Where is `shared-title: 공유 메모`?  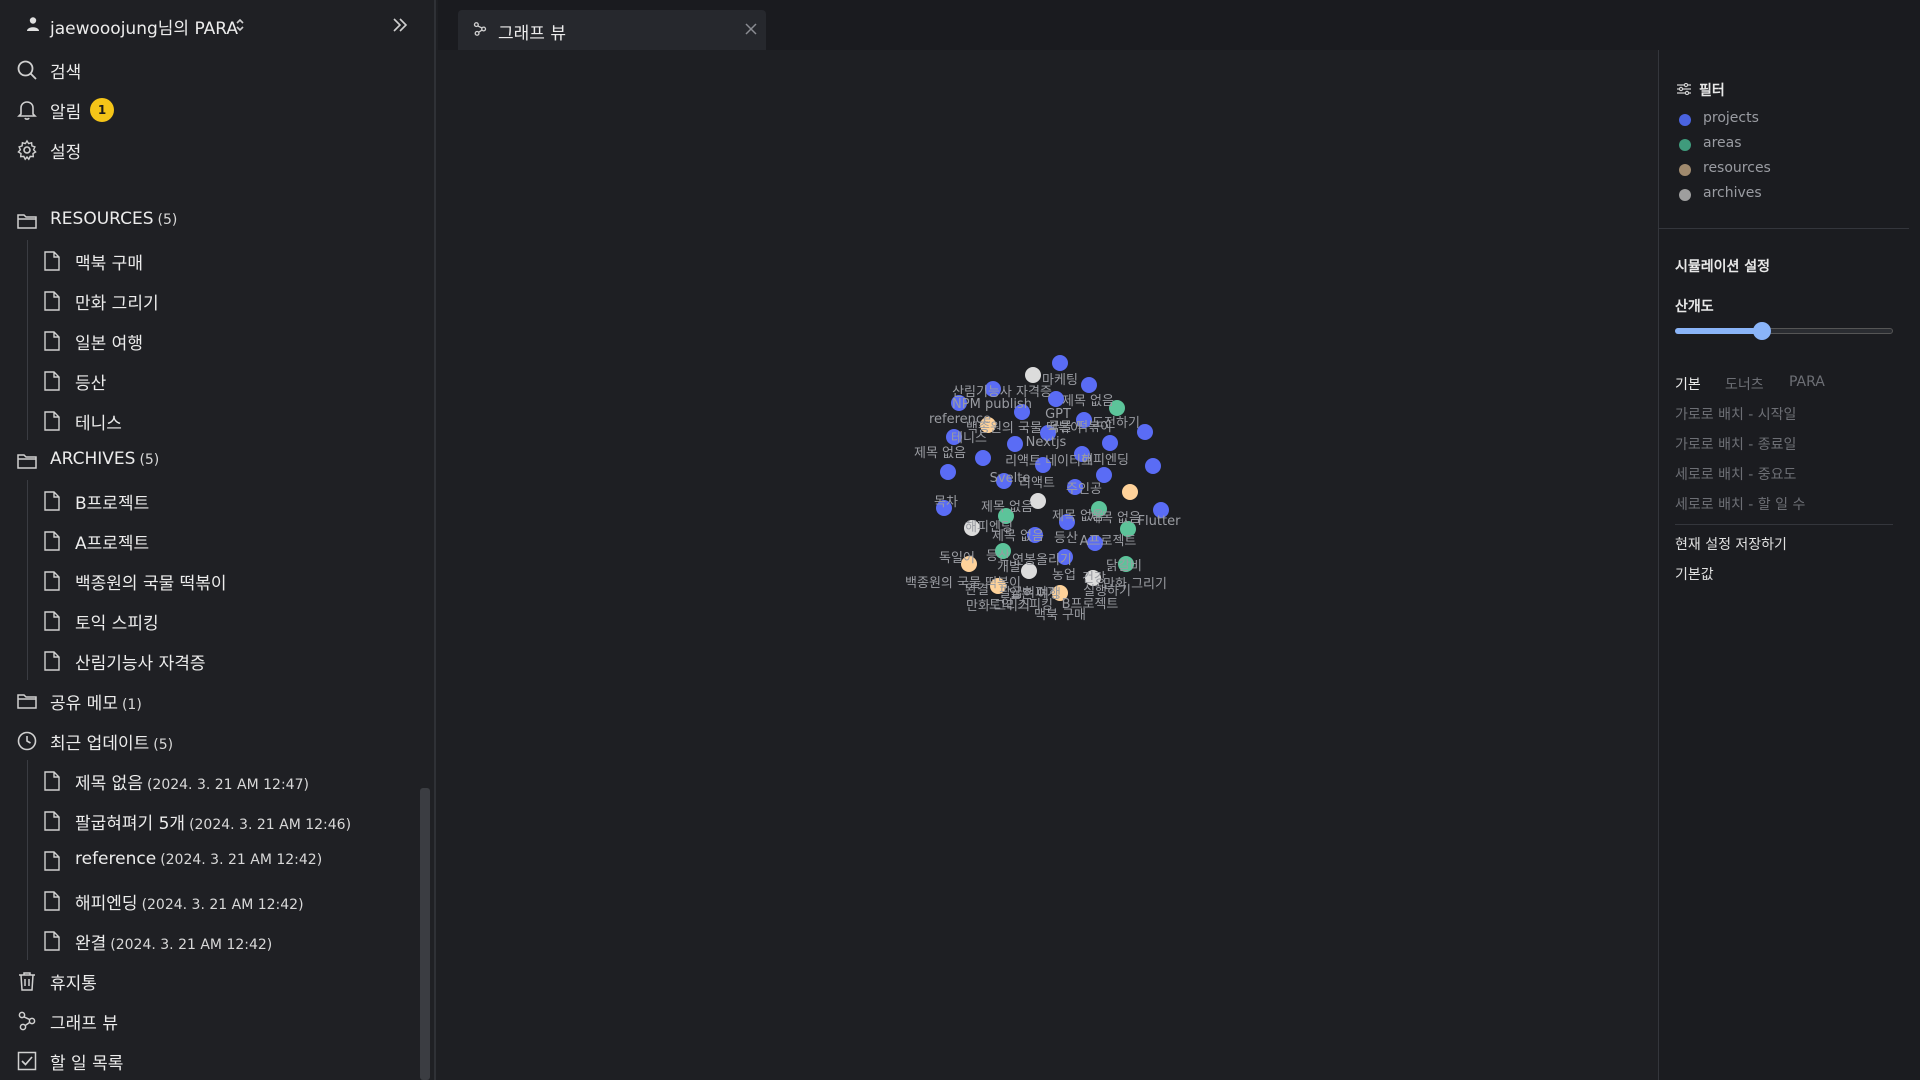 shared-title: 공유 메모 is located at coordinates (84, 704).